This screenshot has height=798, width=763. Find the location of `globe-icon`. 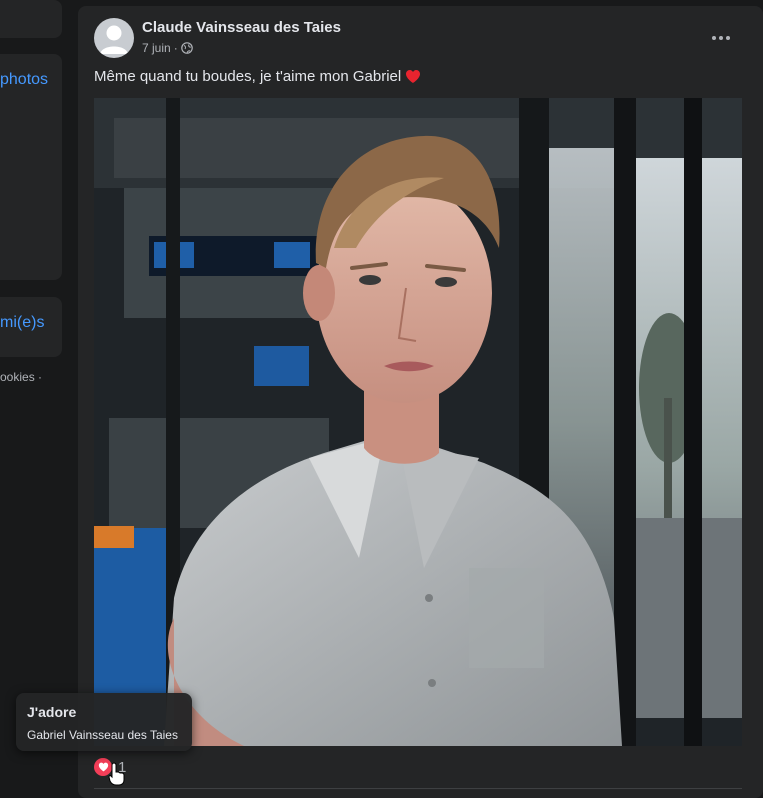

globe-icon is located at coordinates (186, 48).